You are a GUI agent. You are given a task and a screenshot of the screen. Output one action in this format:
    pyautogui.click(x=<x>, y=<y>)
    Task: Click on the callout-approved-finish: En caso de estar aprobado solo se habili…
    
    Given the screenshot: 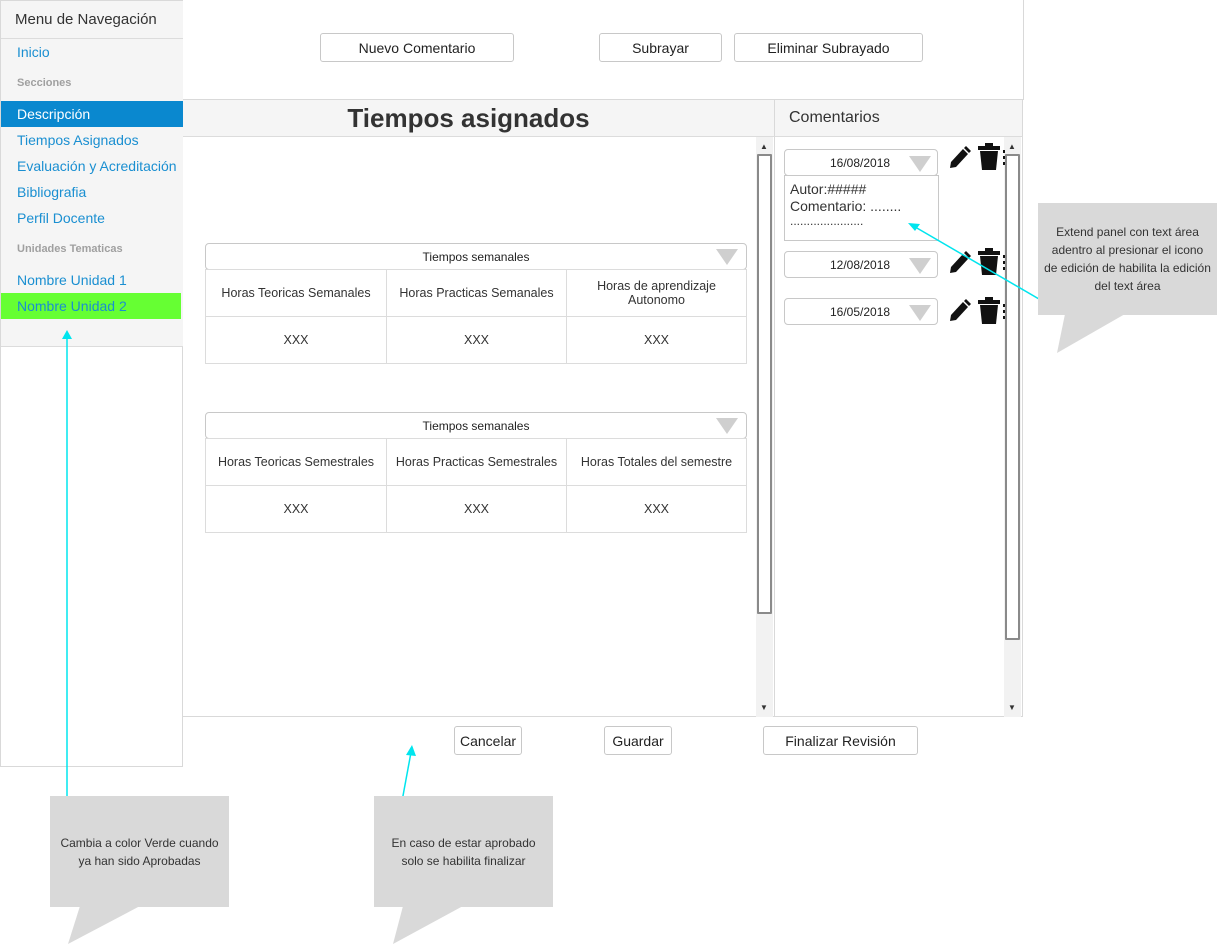 What is the action you would take?
    pyautogui.click(x=463, y=851)
    